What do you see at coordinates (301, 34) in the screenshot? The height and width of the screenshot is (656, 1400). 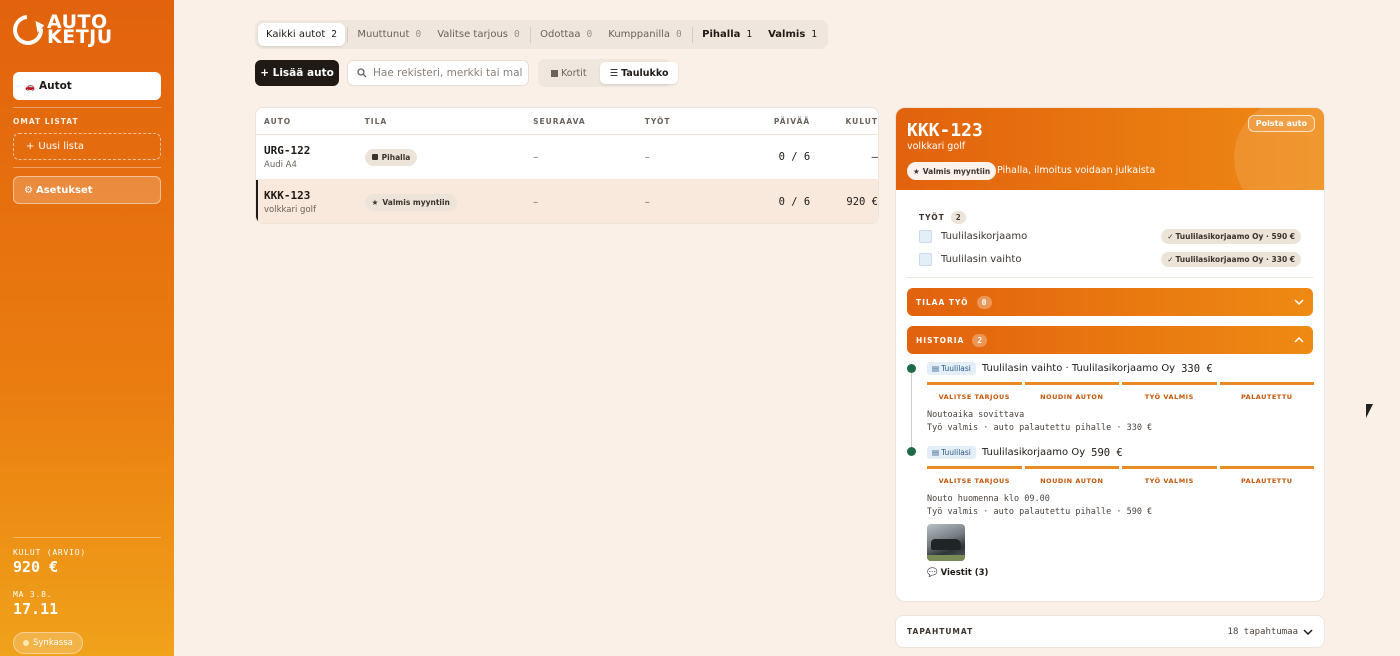 I see `filter-tab-kaikki-autot: Kaikki autot 2` at bounding box center [301, 34].